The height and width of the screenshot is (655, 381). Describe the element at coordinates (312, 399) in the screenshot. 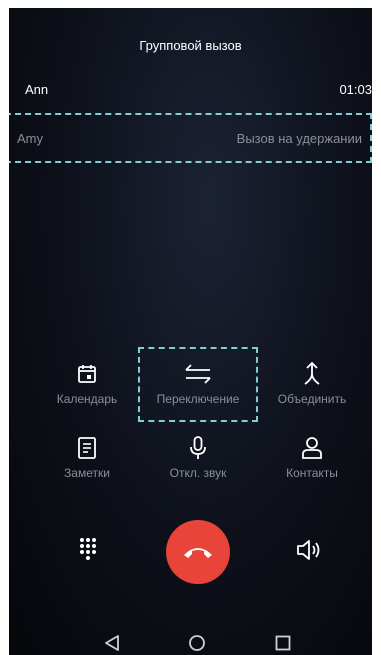

I see `merge-calls-label: Объединить` at that location.